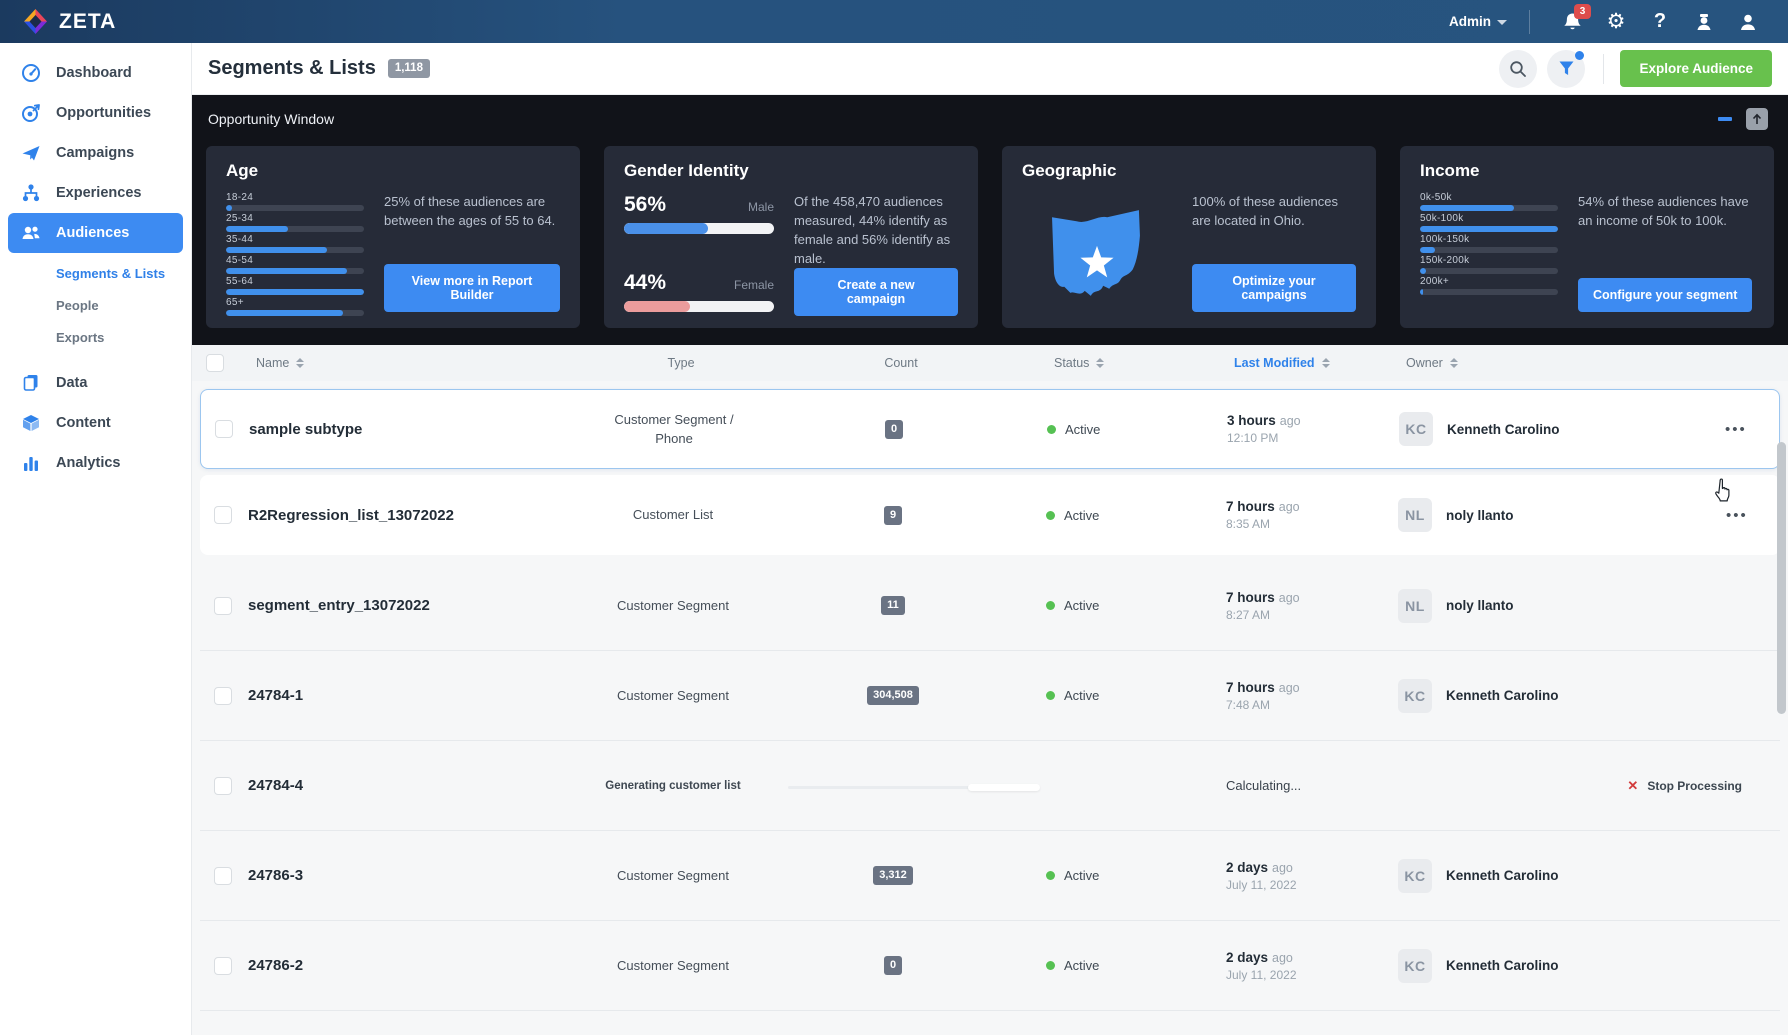 The width and height of the screenshot is (1788, 1035). Describe the element at coordinates (1502, 22) in the screenshot. I see `chevron-down-icon` at that location.